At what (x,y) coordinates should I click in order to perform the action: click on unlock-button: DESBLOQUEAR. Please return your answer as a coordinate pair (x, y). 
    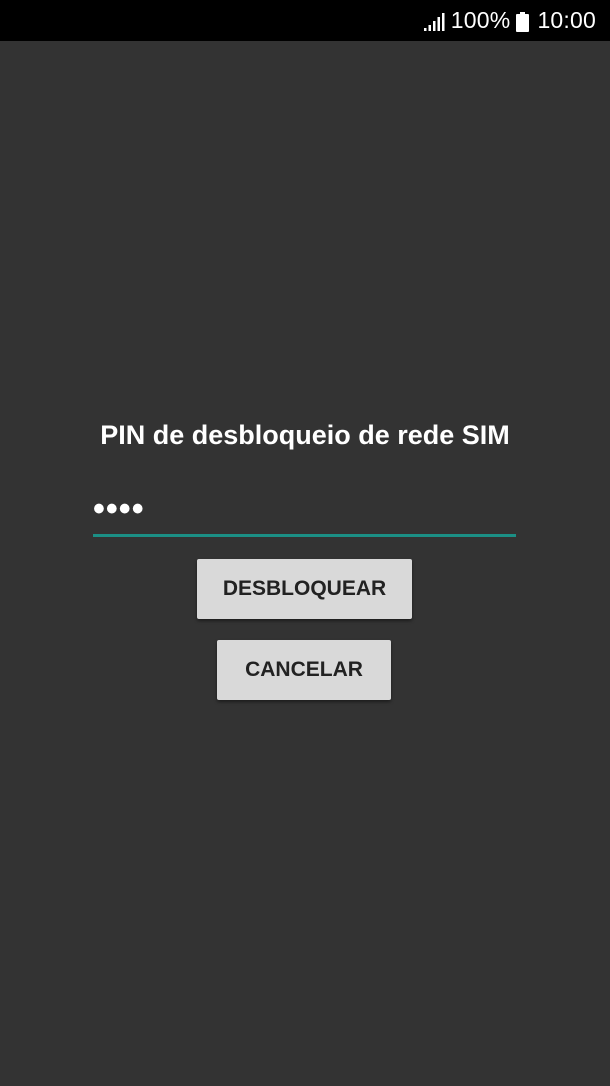
    Looking at the image, I should click on (304, 589).